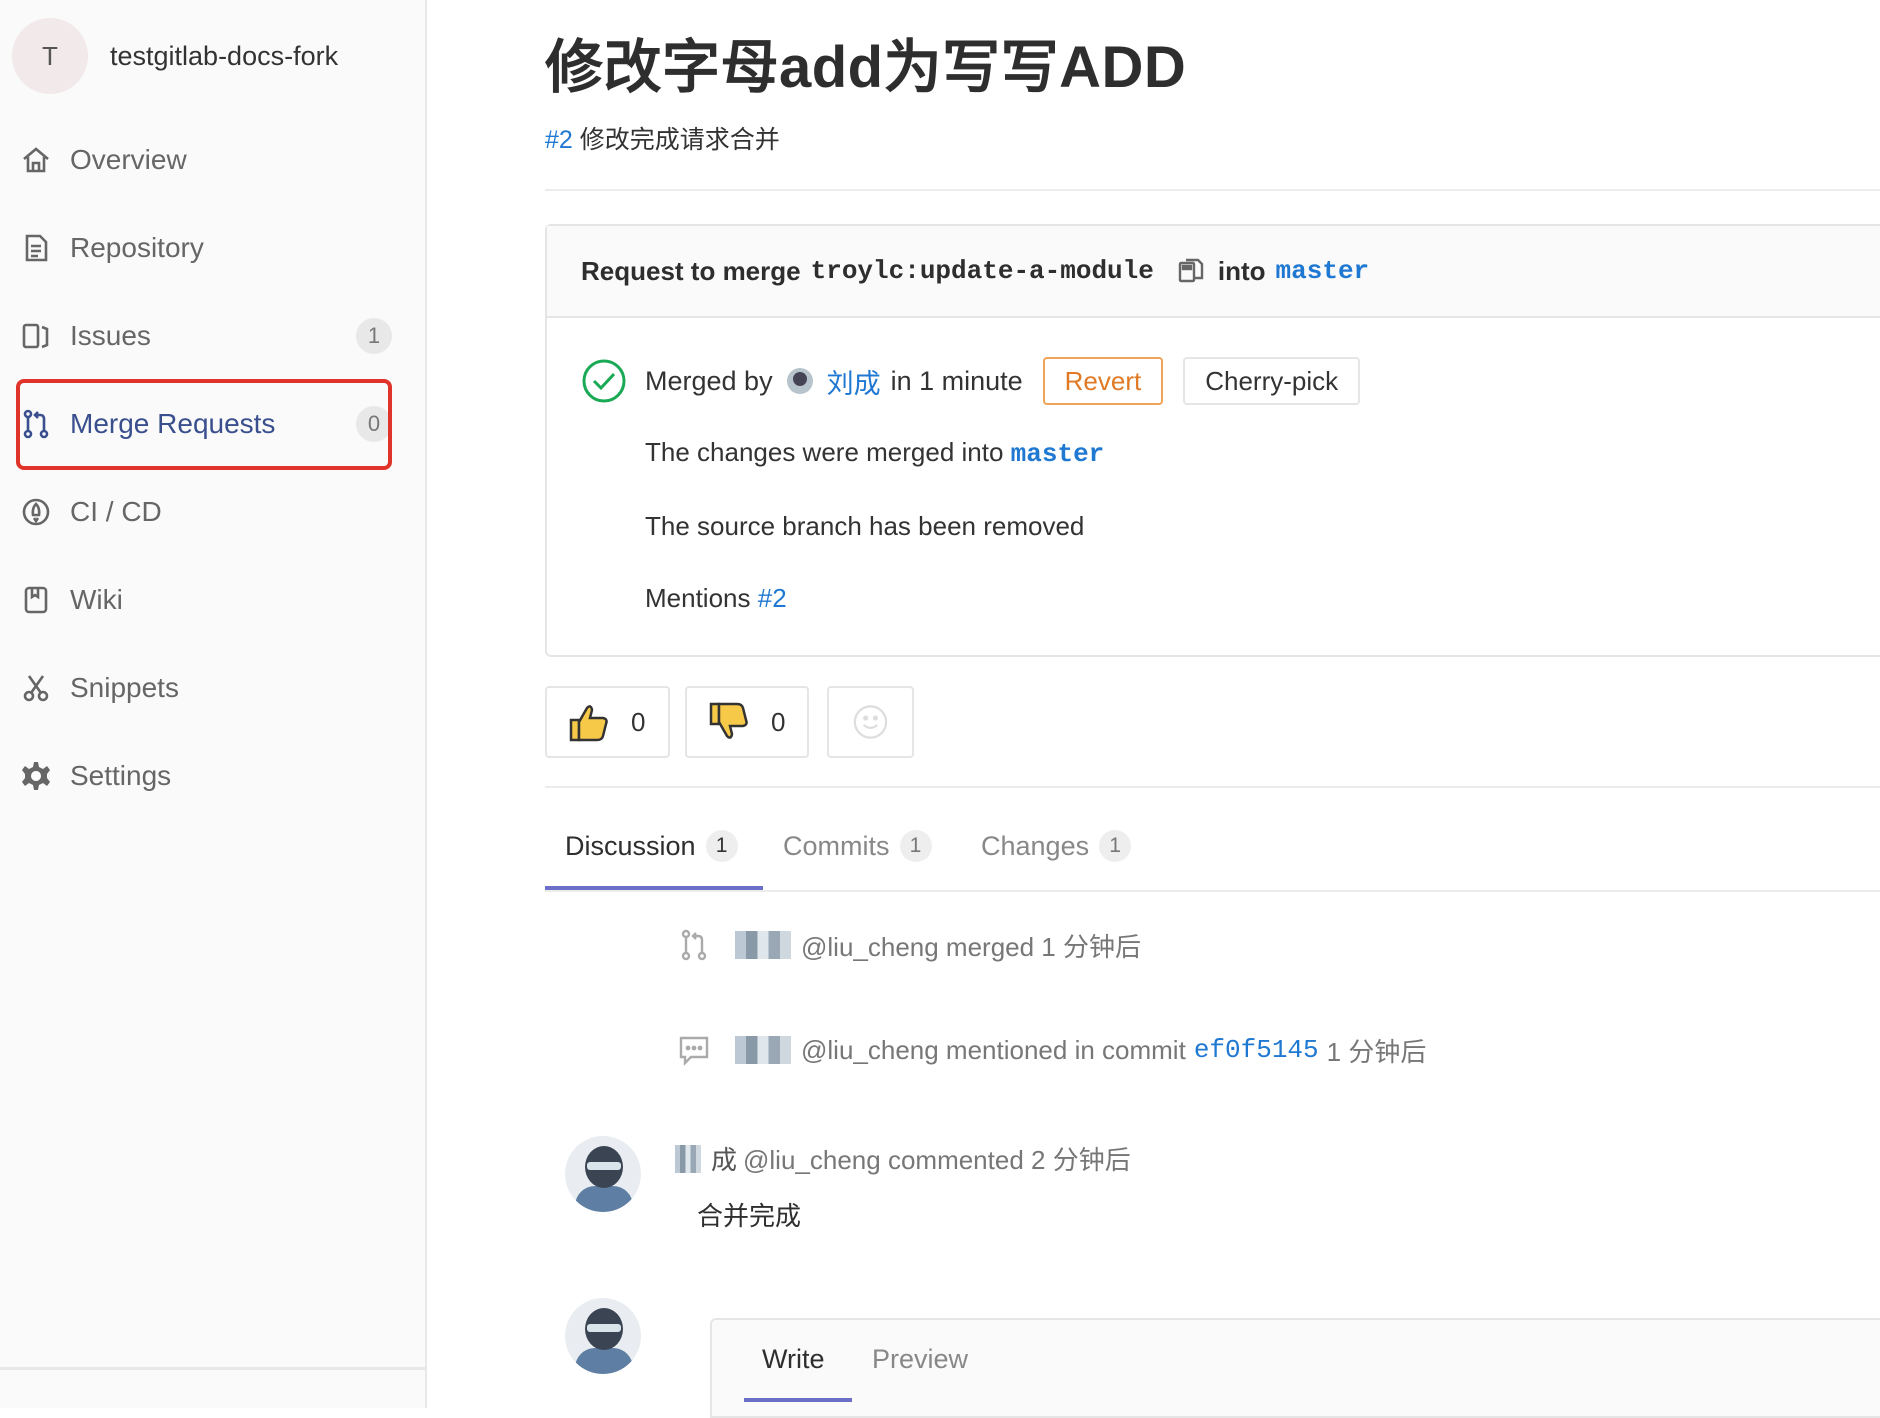 Image resolution: width=1880 pixels, height=1418 pixels. Describe the element at coordinates (1035, 845) in the screenshot. I see `tab-label: Changes` at that location.